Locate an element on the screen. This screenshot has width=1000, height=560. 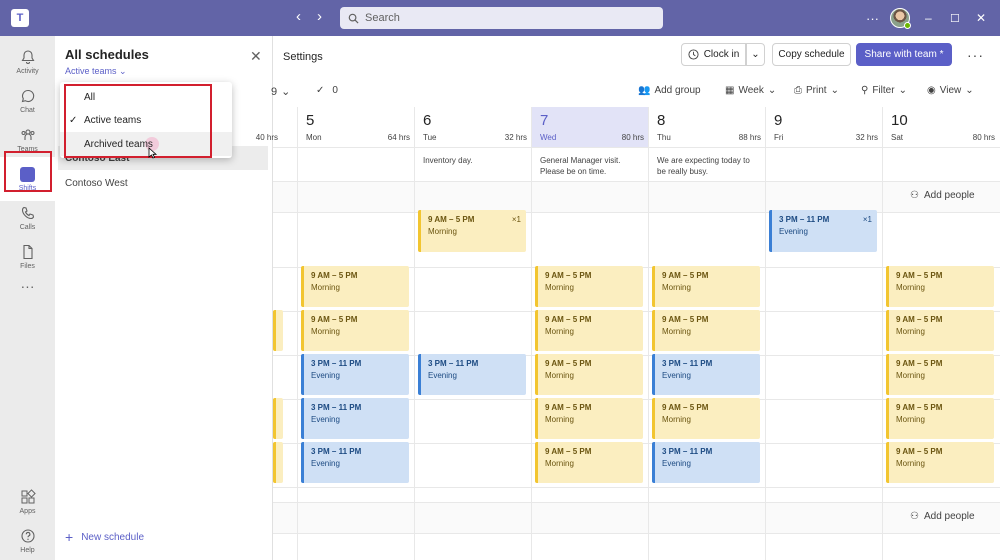
copy-schedule-button: Copy schedule is located at coordinates (811, 54).